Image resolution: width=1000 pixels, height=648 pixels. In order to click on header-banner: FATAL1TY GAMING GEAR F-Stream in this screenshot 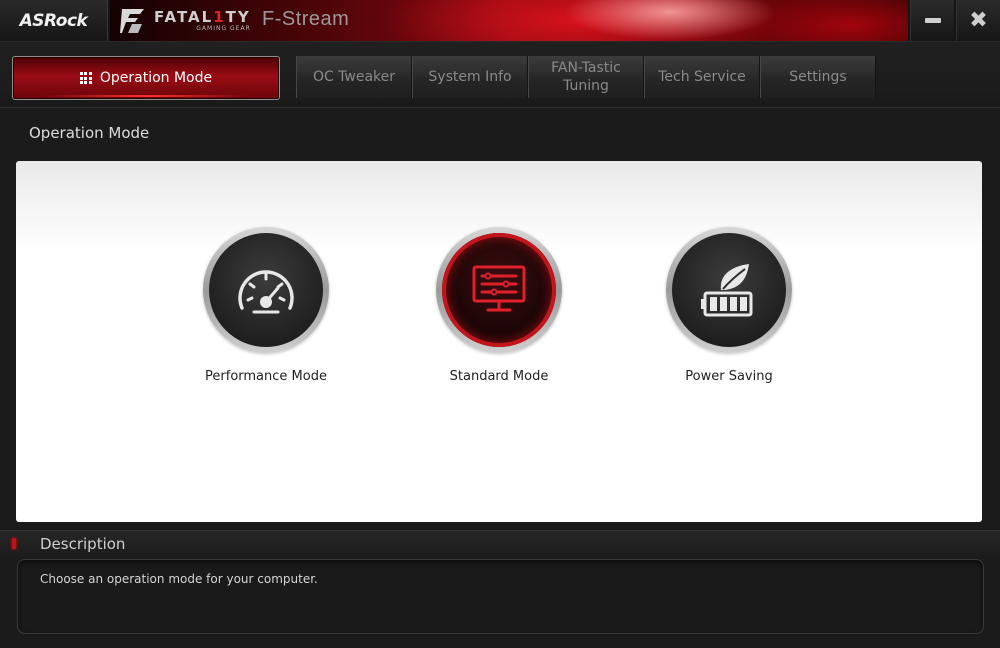, I will do `click(509, 20)`.